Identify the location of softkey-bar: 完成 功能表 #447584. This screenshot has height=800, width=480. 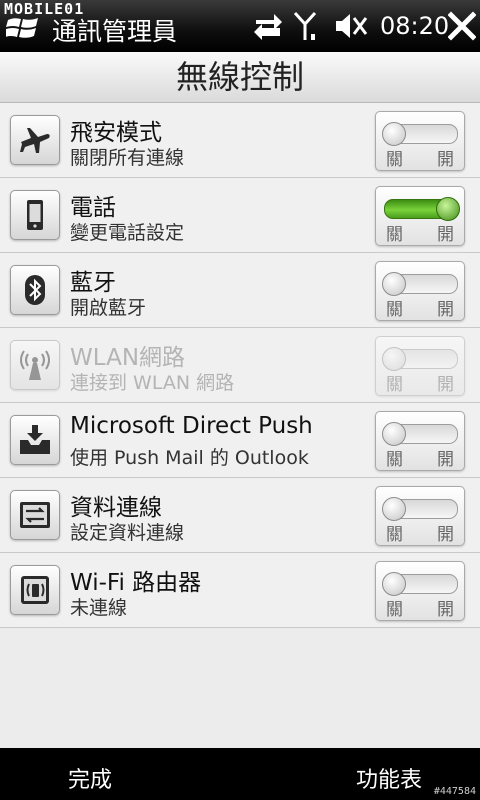
(240, 774).